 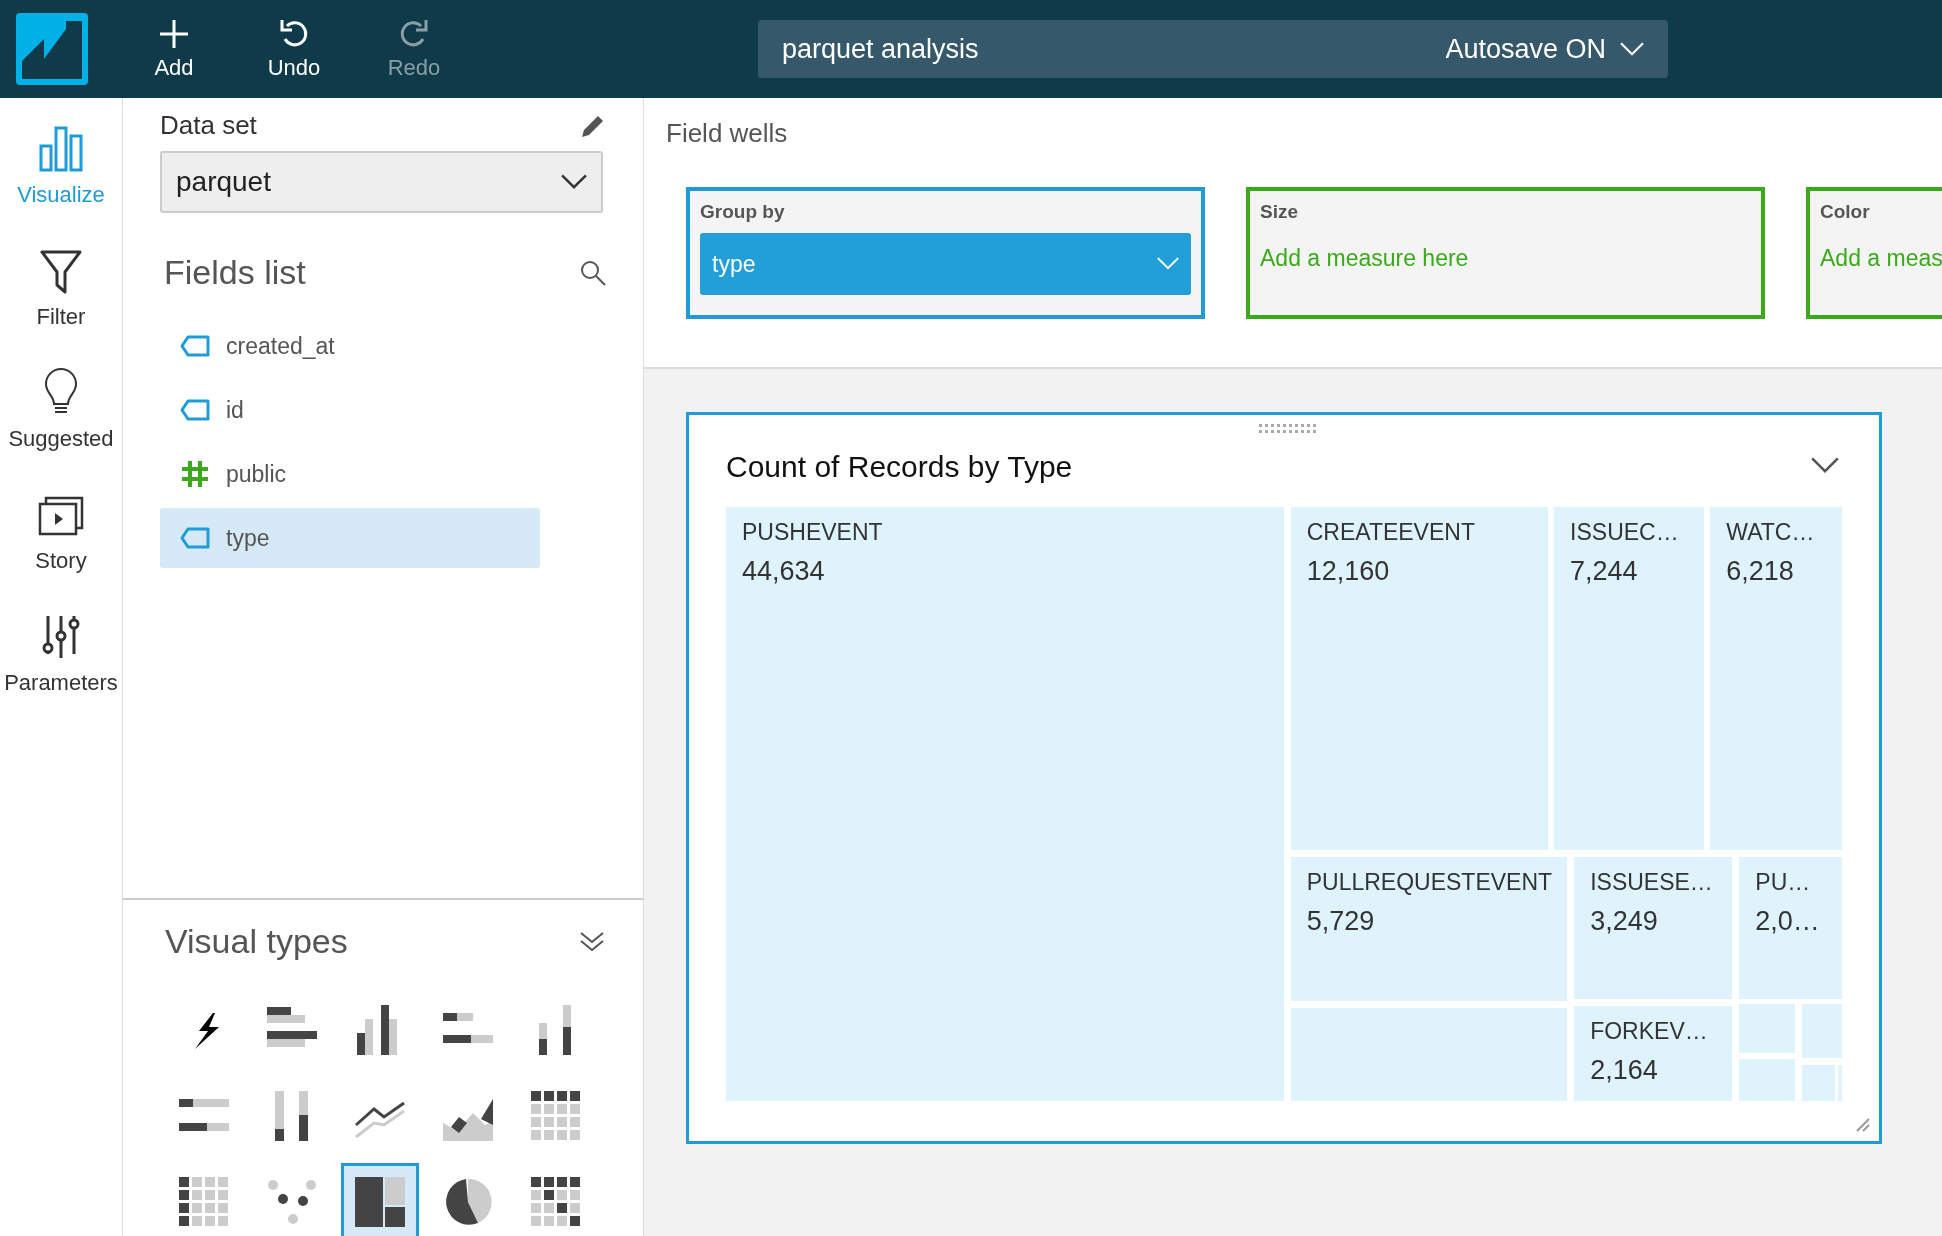 I want to click on autosave-dropdown: Autosave ON, so click(x=1544, y=49).